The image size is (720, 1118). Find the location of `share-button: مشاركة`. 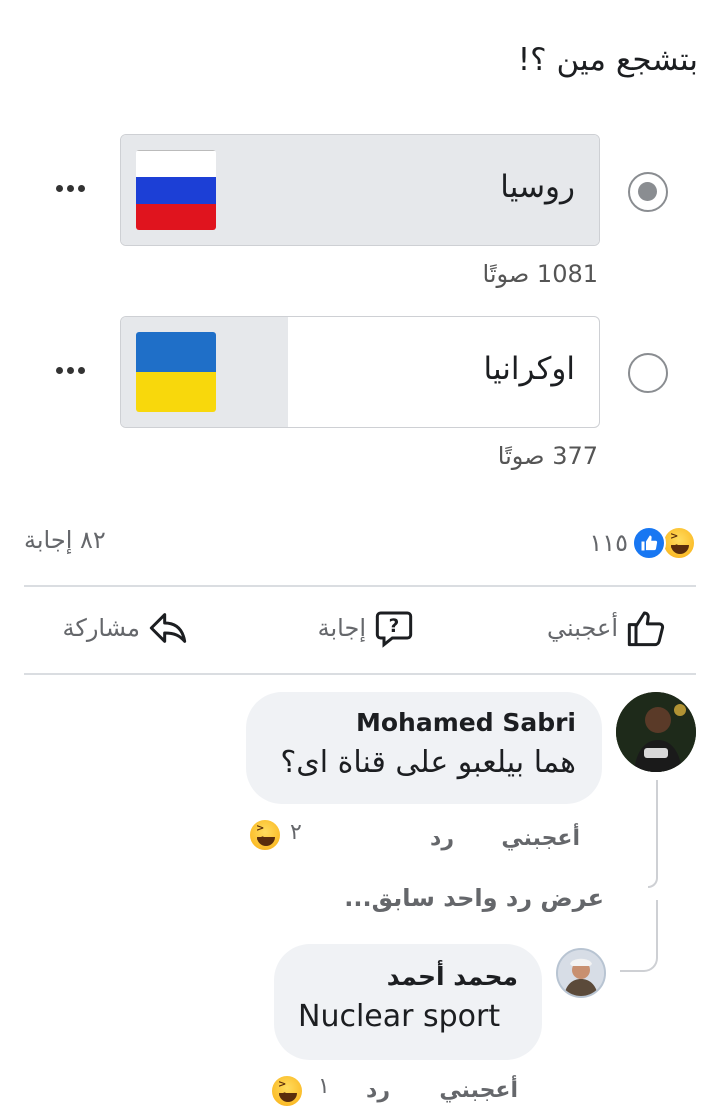

share-button: مشاركة is located at coordinates (125, 628).